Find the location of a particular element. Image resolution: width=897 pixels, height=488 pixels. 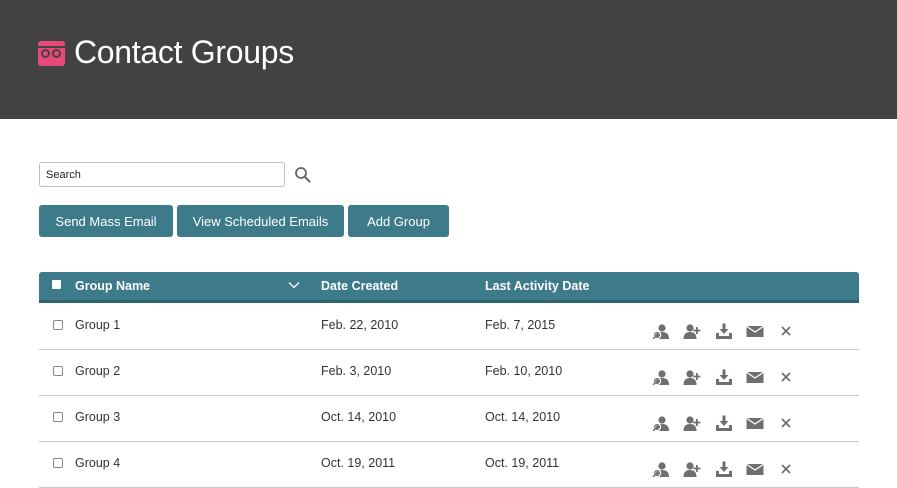

page-title: Contact Groups is located at coordinates (184, 52).